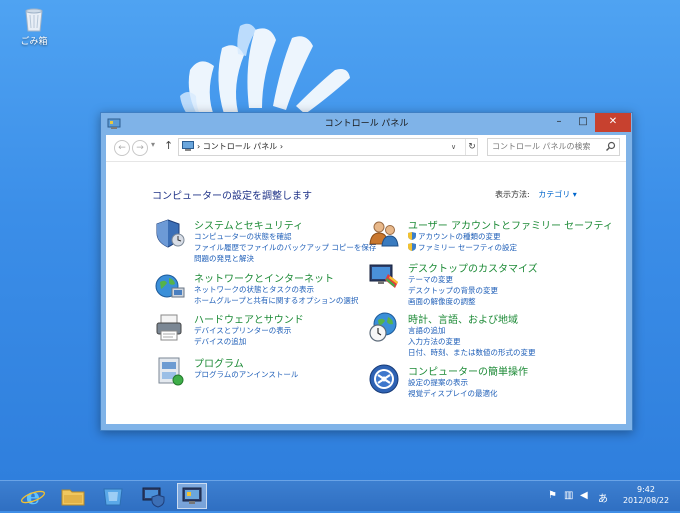 This screenshot has height=513, width=680. What do you see at coordinates (243, 236) in the screenshot?
I see `category-link: コンピューターの状態を確認` at bounding box center [243, 236].